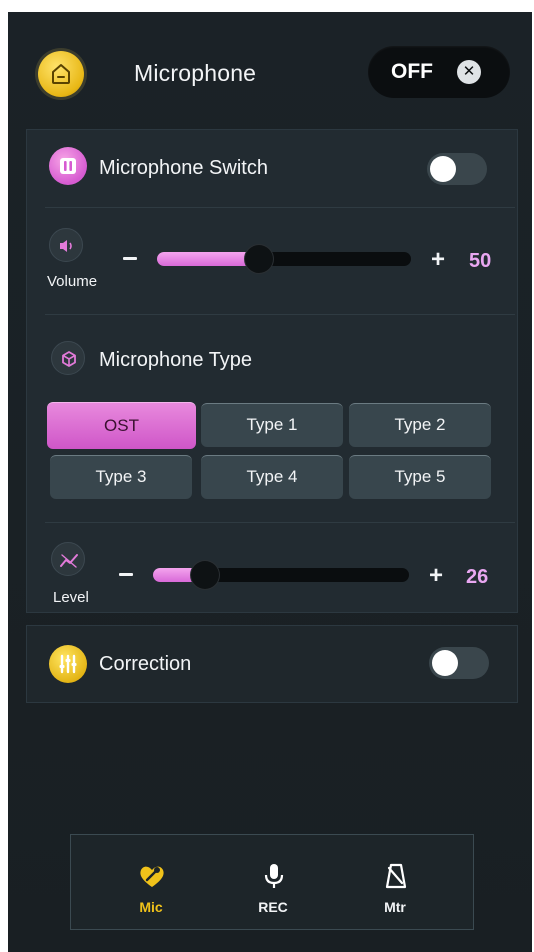 The image size is (534, 952). Describe the element at coordinates (68, 358) in the screenshot. I see `cube-icon` at that location.